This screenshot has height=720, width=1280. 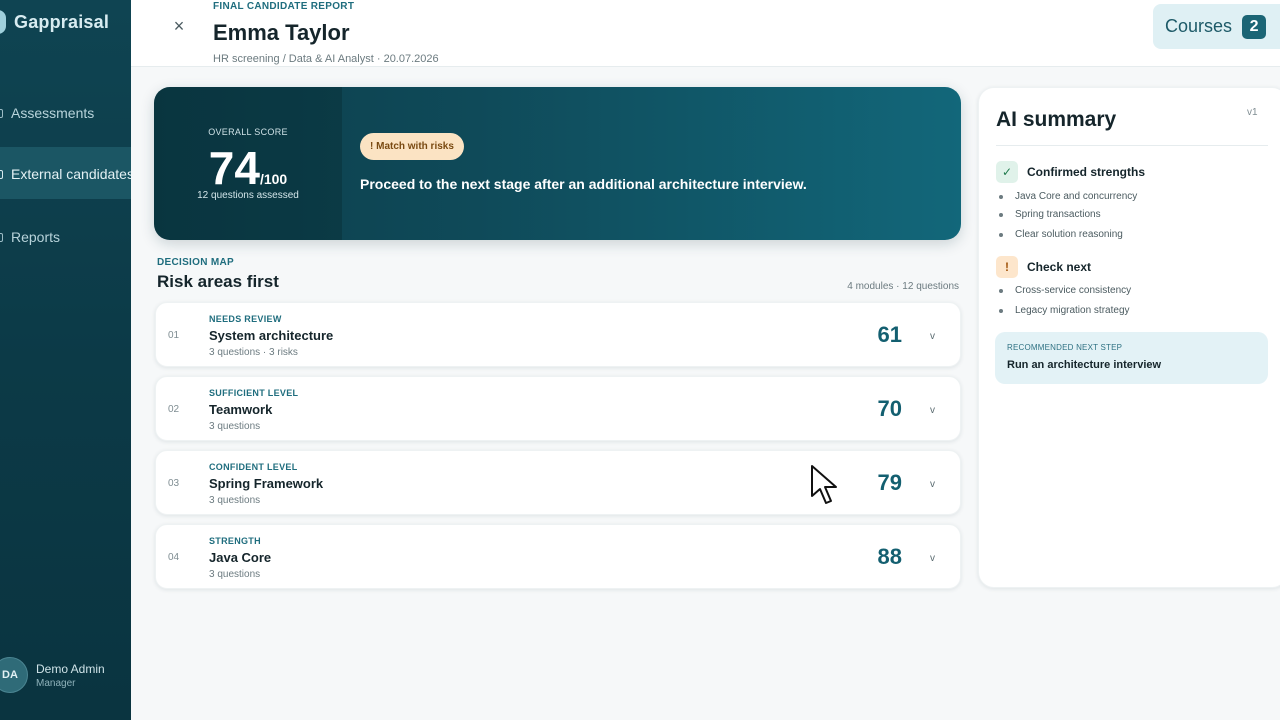 I want to click on module-card-java-core: 04 STRENGTH Java Core 3 questions 88 v, so click(x=558, y=556).